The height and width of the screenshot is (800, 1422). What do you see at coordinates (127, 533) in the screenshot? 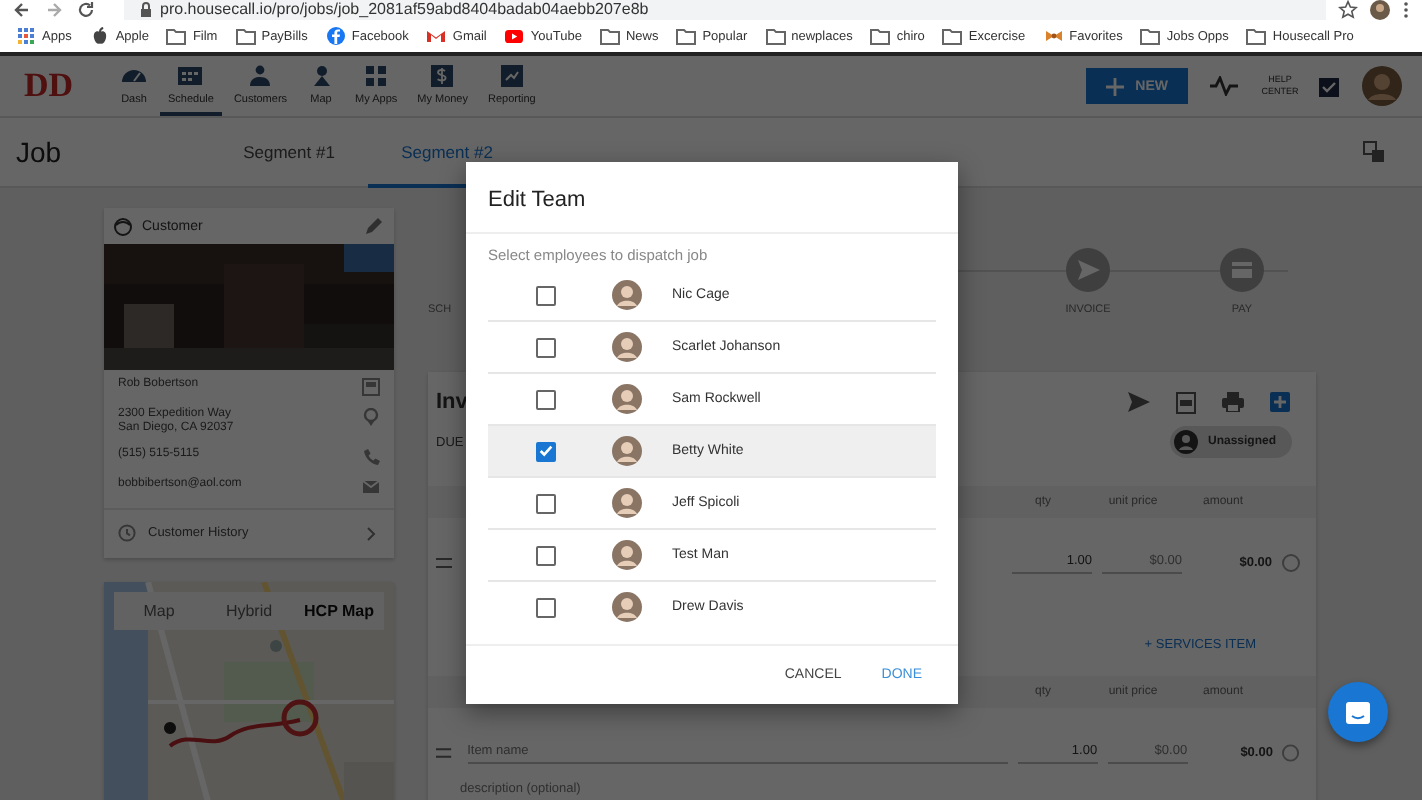
I see `history-icon` at bounding box center [127, 533].